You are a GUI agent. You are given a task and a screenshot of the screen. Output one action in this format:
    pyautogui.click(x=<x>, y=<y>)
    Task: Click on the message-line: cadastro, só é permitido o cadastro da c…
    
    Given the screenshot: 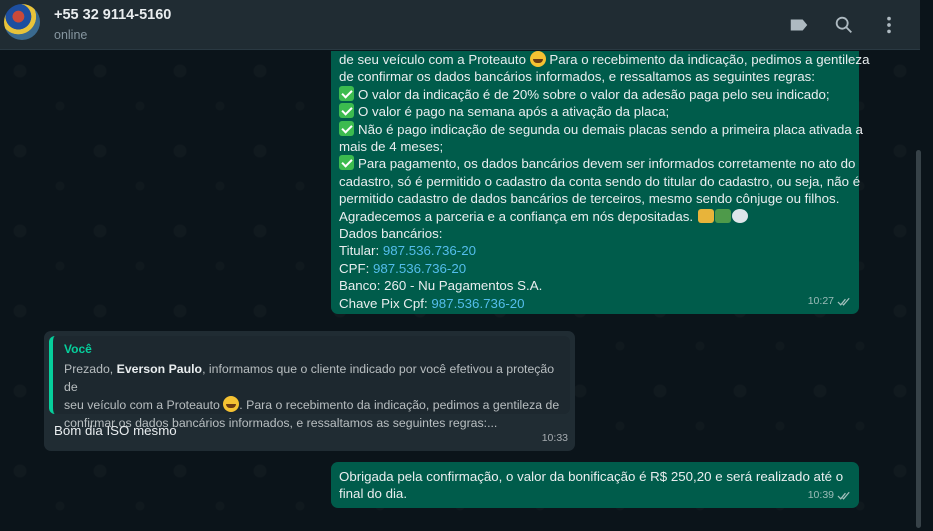 What is the action you would take?
    pyautogui.click(x=600, y=181)
    